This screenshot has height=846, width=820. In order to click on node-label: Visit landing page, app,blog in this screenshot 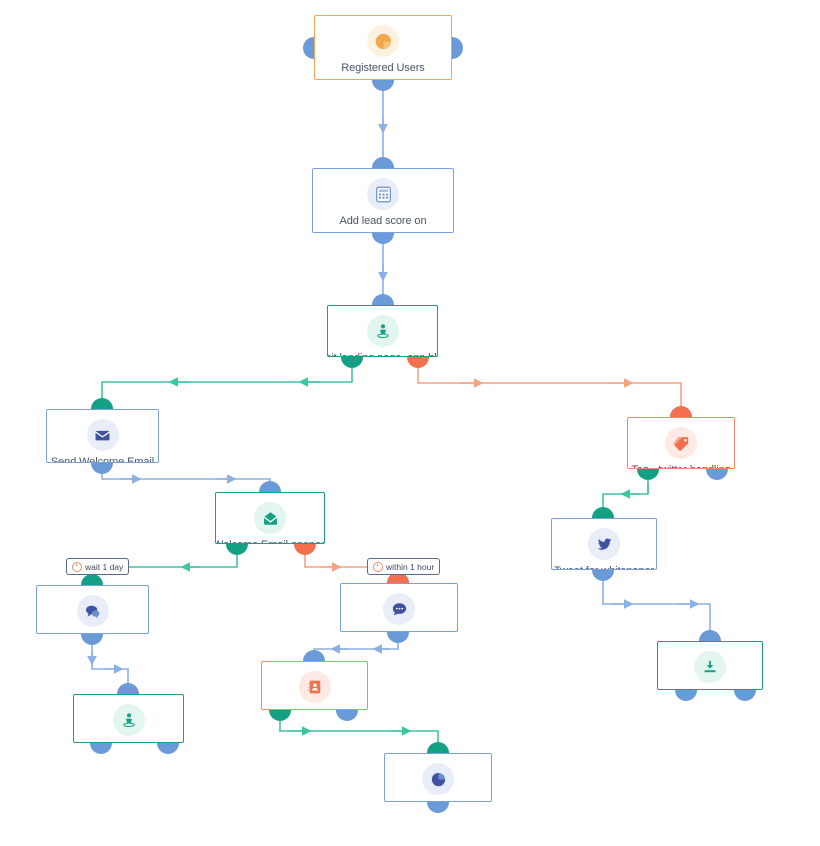, I will do `click(382, 354)`.